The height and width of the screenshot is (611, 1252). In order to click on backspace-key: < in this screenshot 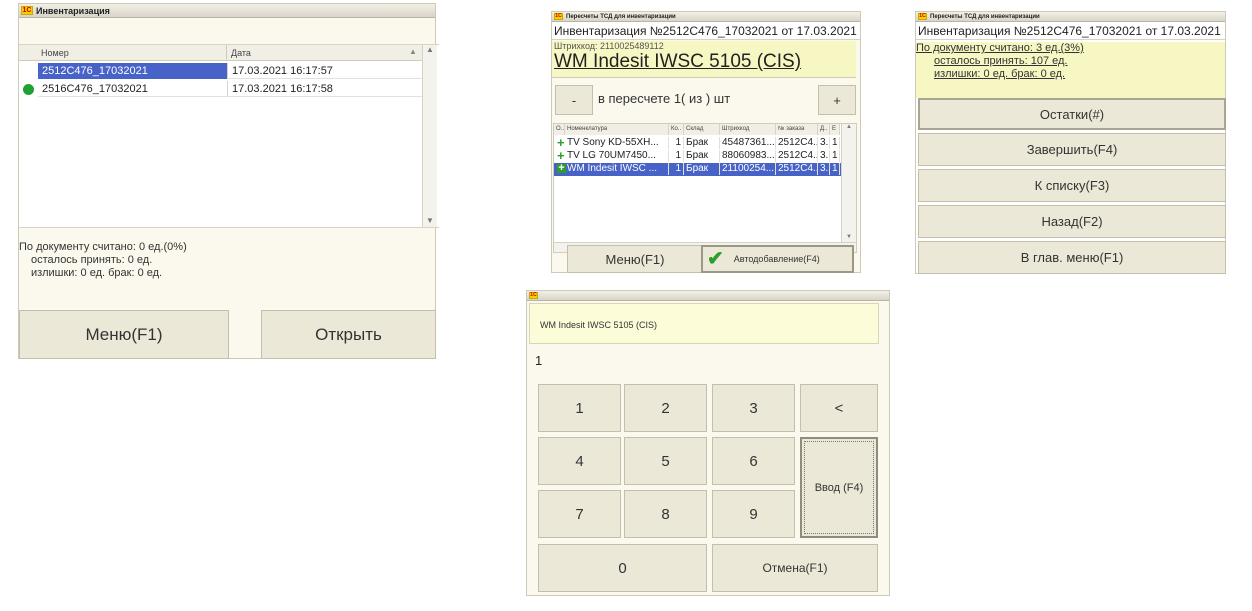, I will do `click(839, 408)`.